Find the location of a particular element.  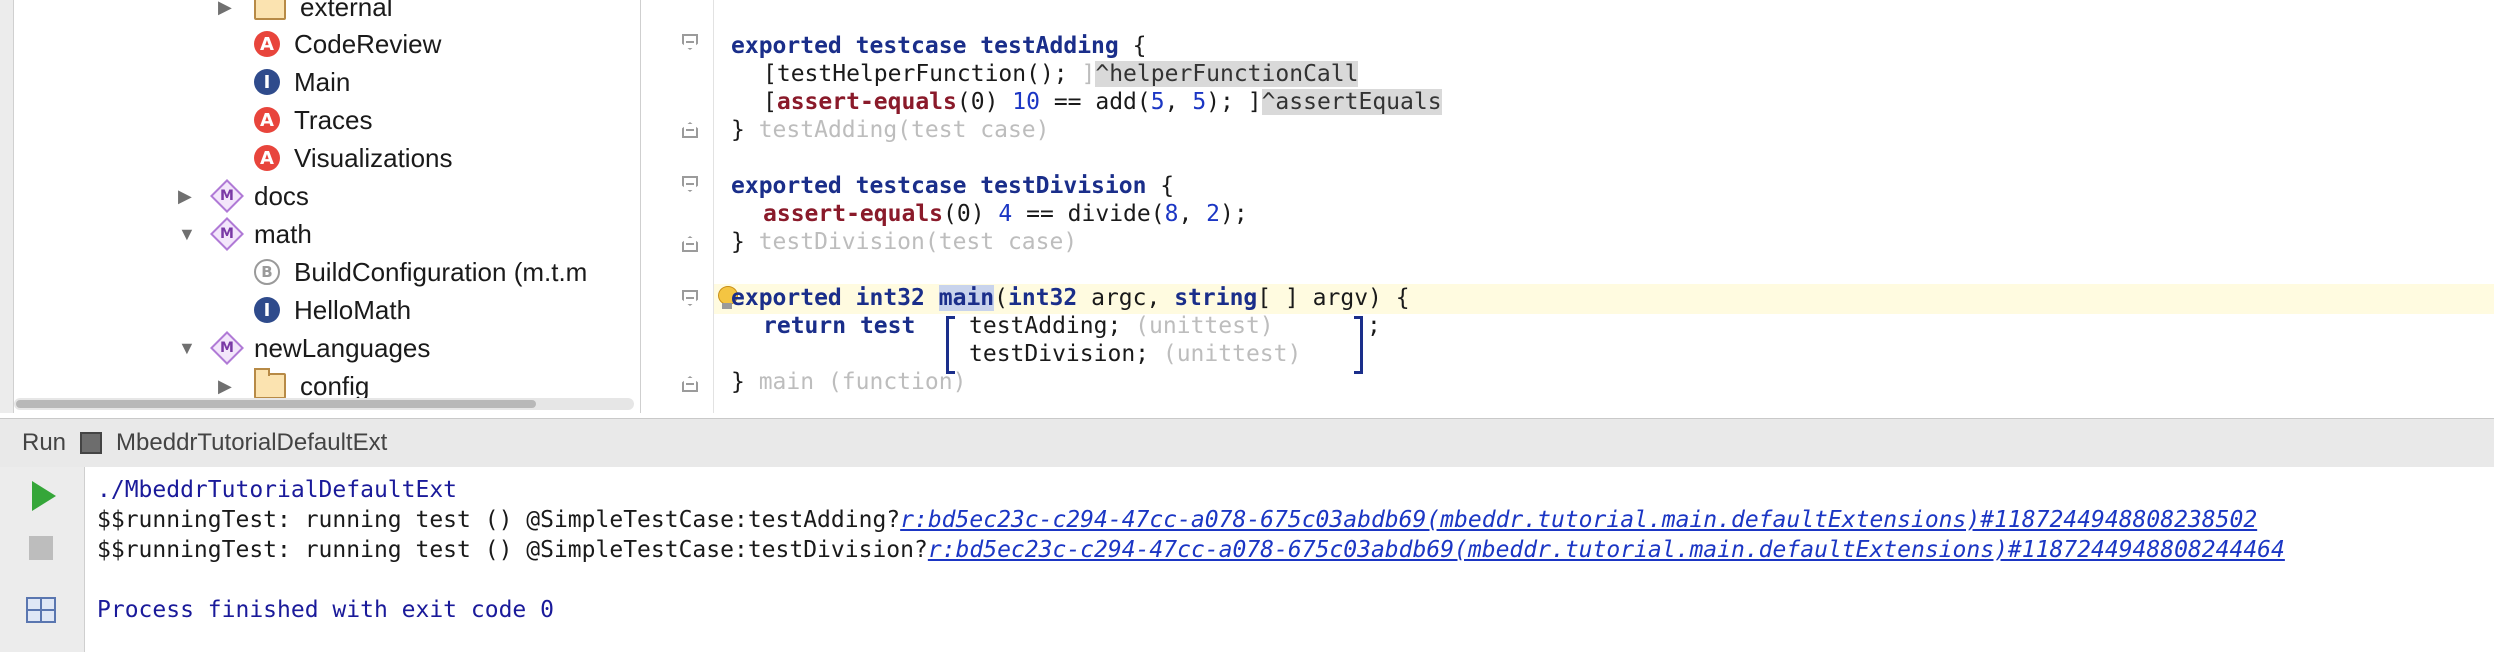

code-line: testDivision; (unittest) is located at coordinates (1135, 354).